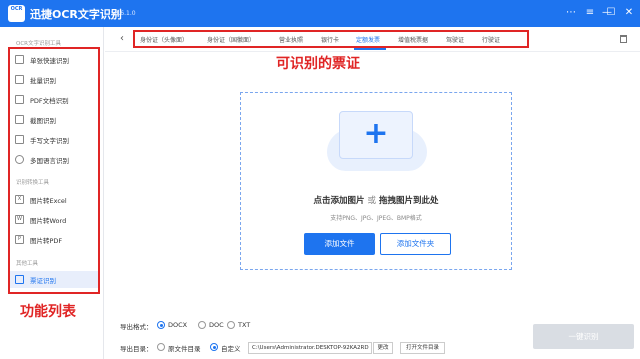 The image size is (640, 359). Describe the element at coordinates (371, 201) in the screenshot. I see `drop-text-or: 或` at that location.